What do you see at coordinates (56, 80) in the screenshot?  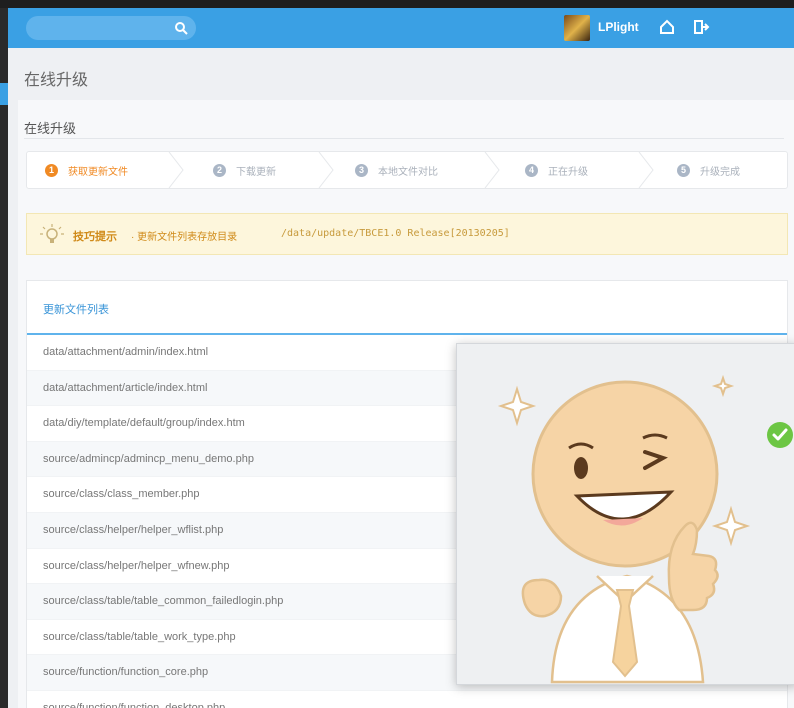 I see `page-title: 在线升级` at bounding box center [56, 80].